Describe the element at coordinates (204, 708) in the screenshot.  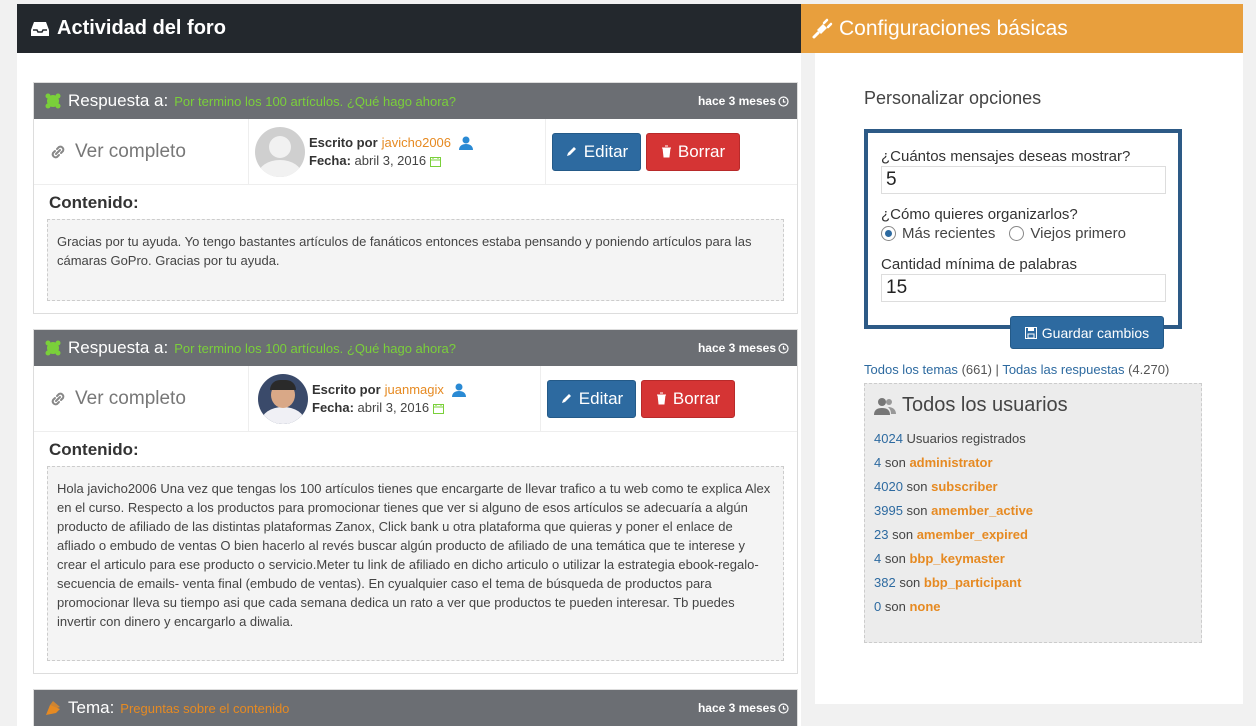
I see `topic-link: Preguntas sobre el contenido` at that location.